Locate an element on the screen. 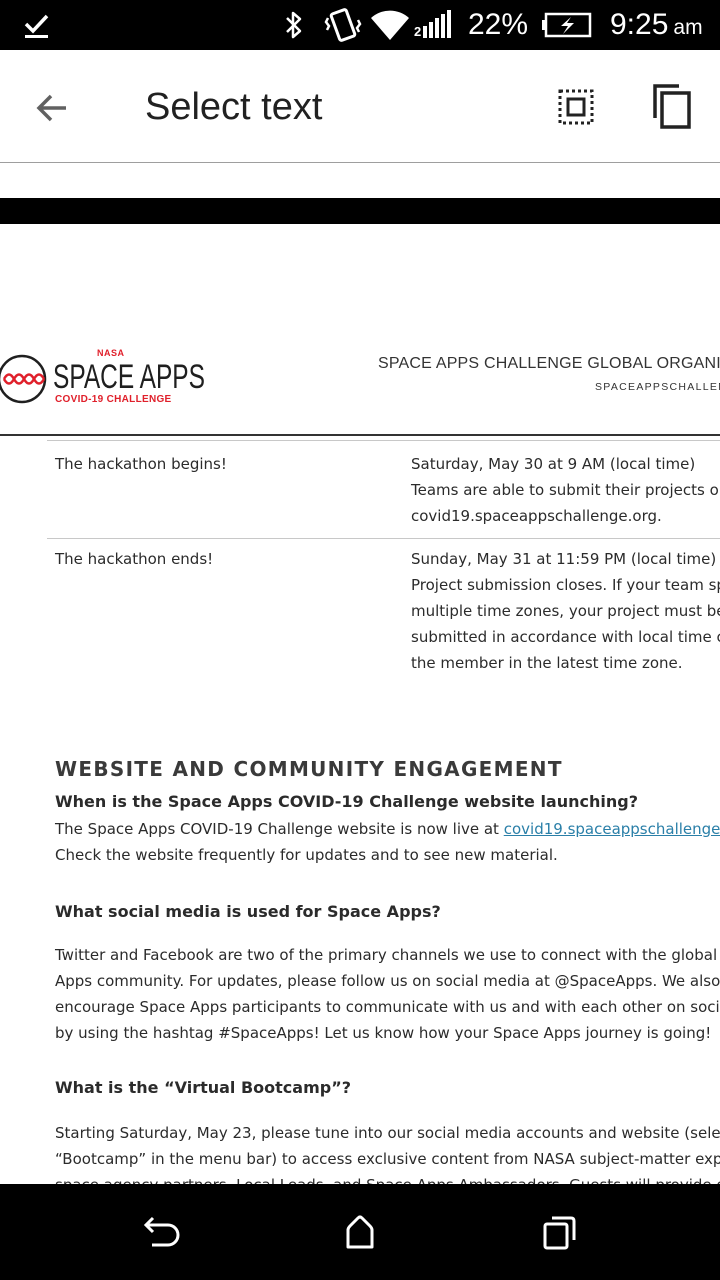 The width and height of the screenshot is (720, 1280). recents-nav-icon is located at coordinates (560, 1232).